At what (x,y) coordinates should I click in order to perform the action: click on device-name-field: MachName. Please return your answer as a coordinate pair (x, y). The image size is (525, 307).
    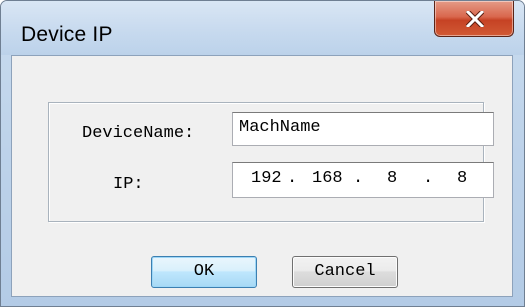
    Looking at the image, I should click on (363, 129).